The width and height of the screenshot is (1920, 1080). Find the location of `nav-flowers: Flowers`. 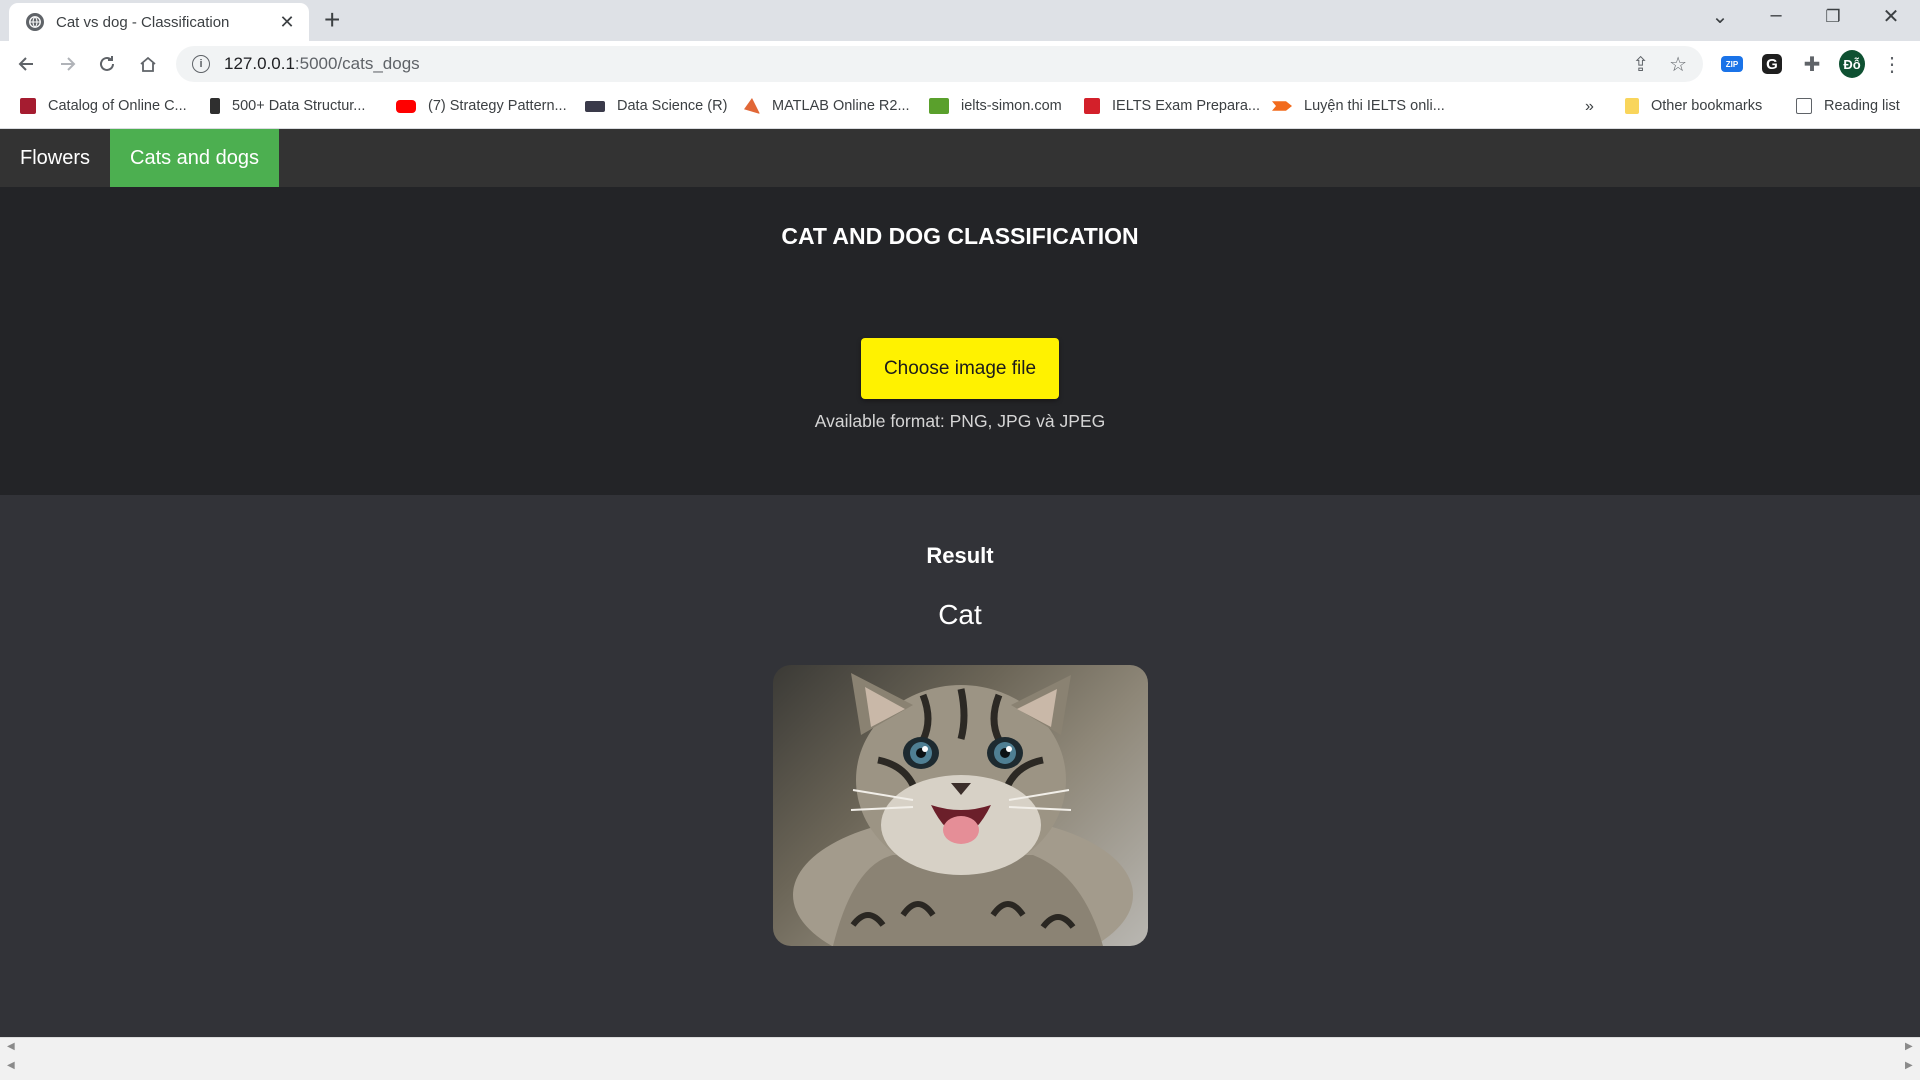

nav-flowers: Flowers is located at coordinates (55, 158).